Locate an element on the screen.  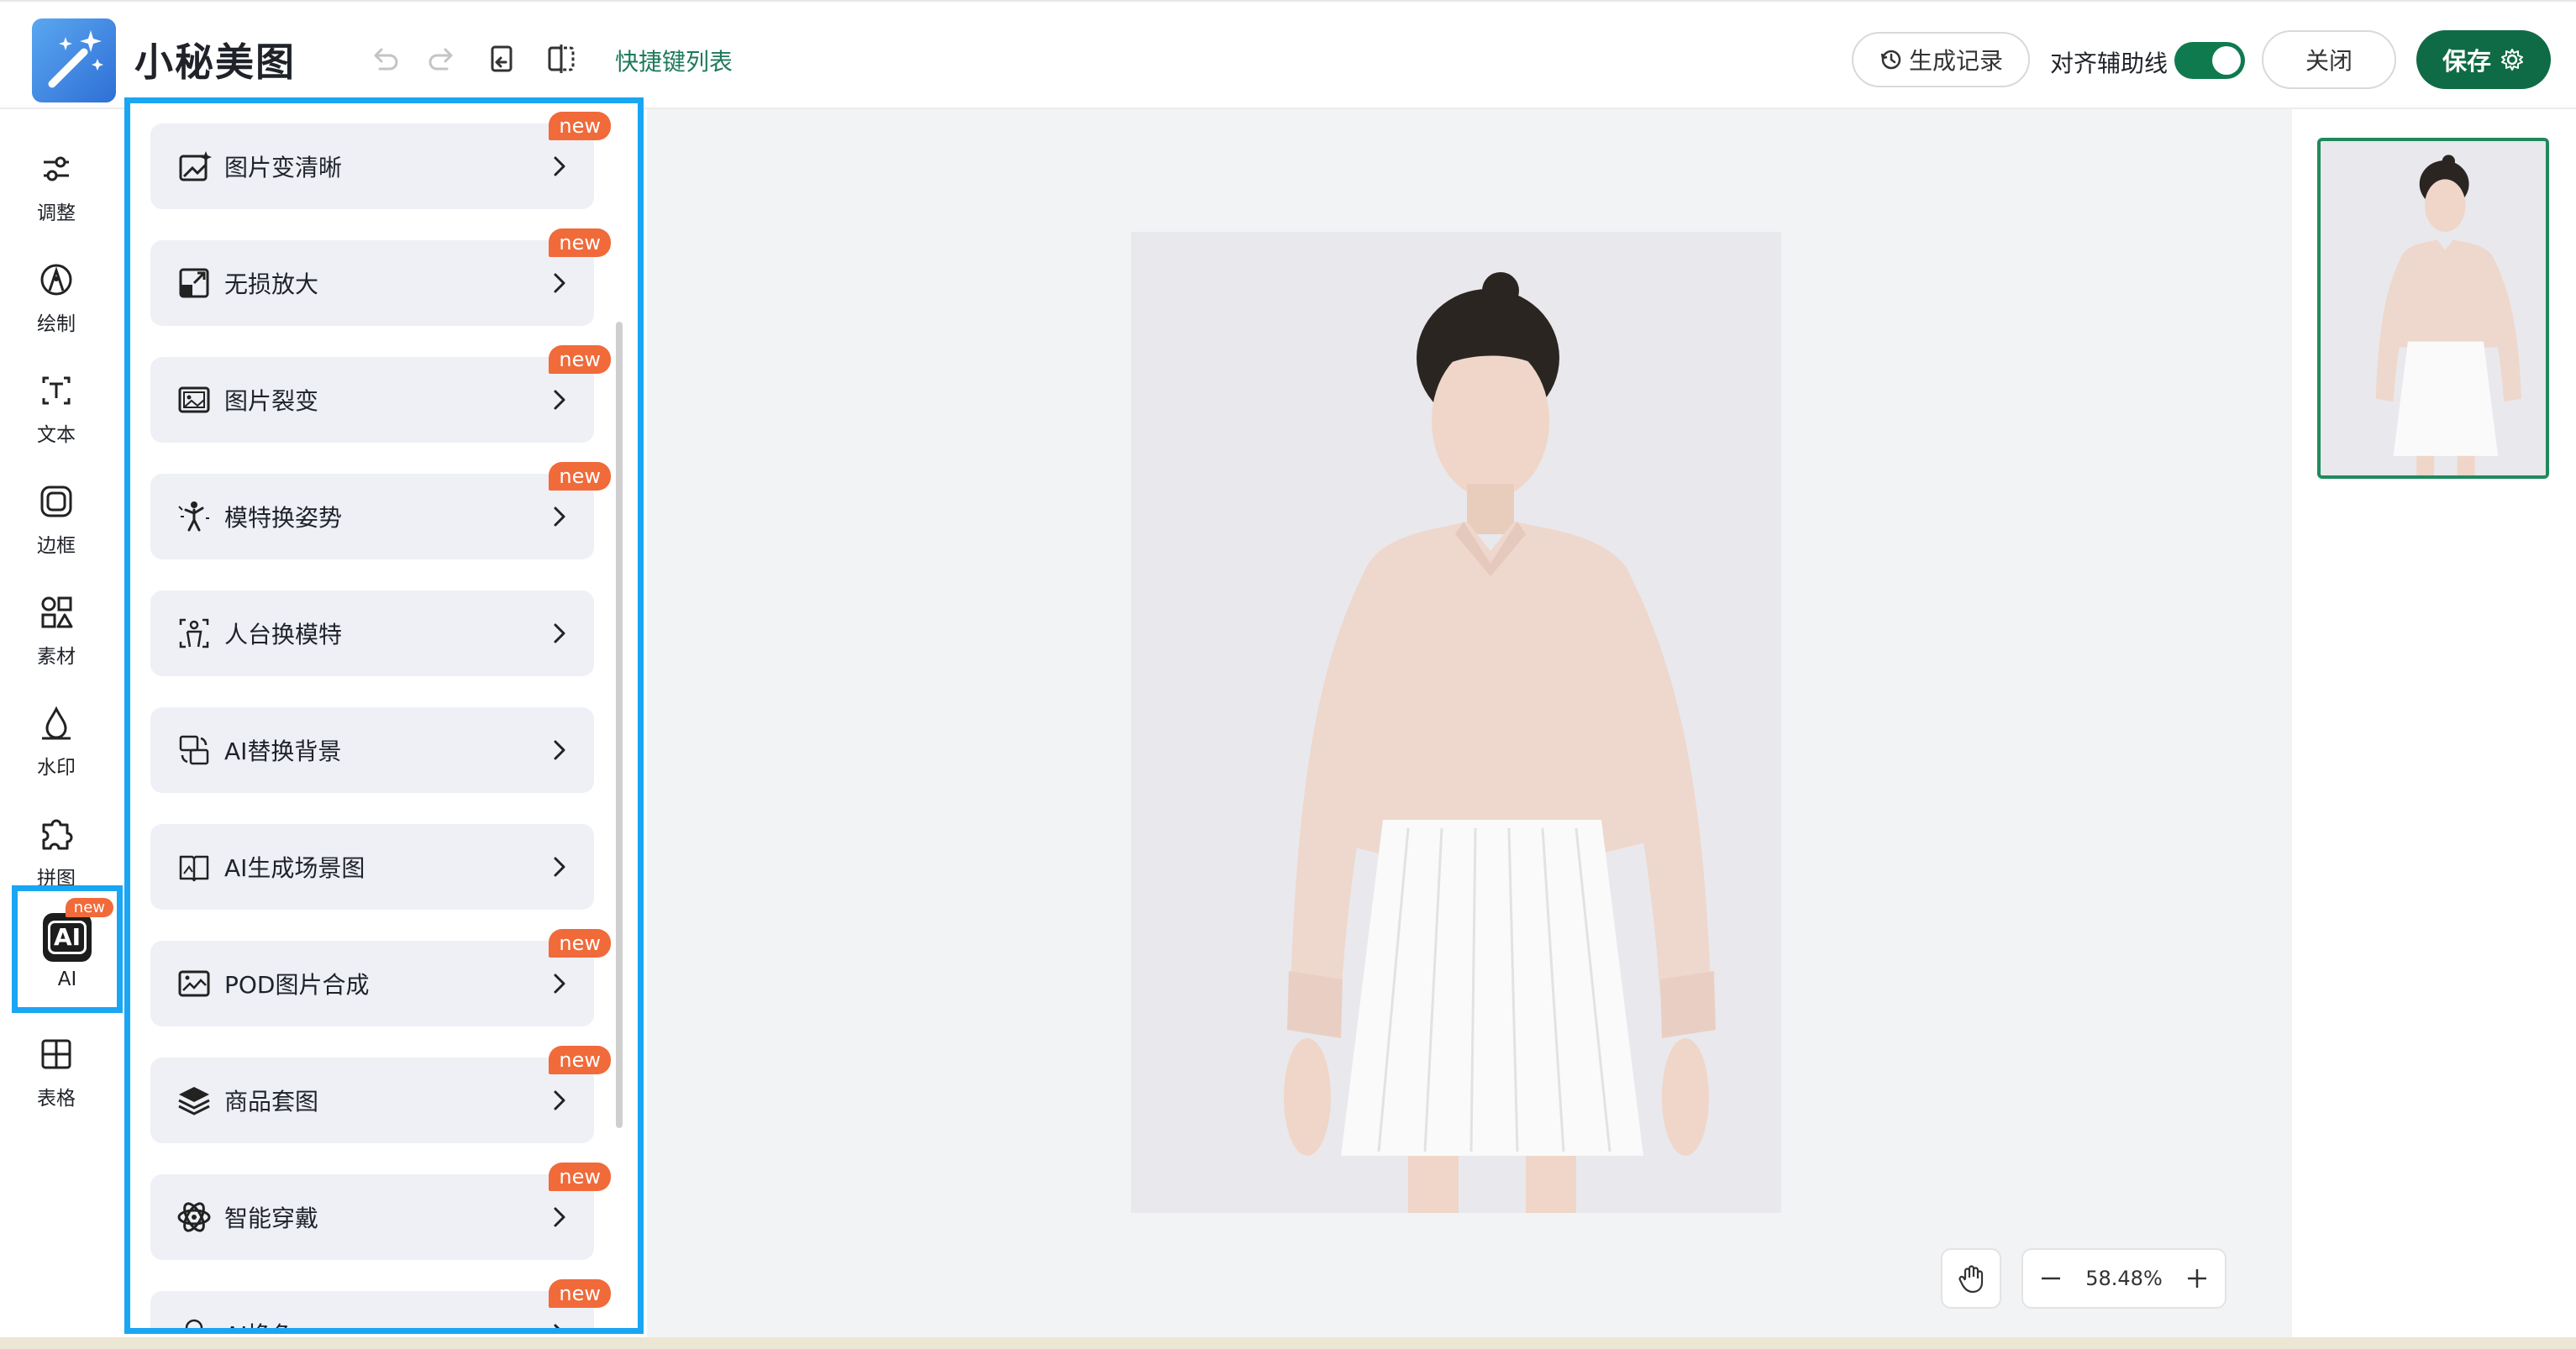
sidebar-item-table: 表格 is located at coordinates (56, 1070).